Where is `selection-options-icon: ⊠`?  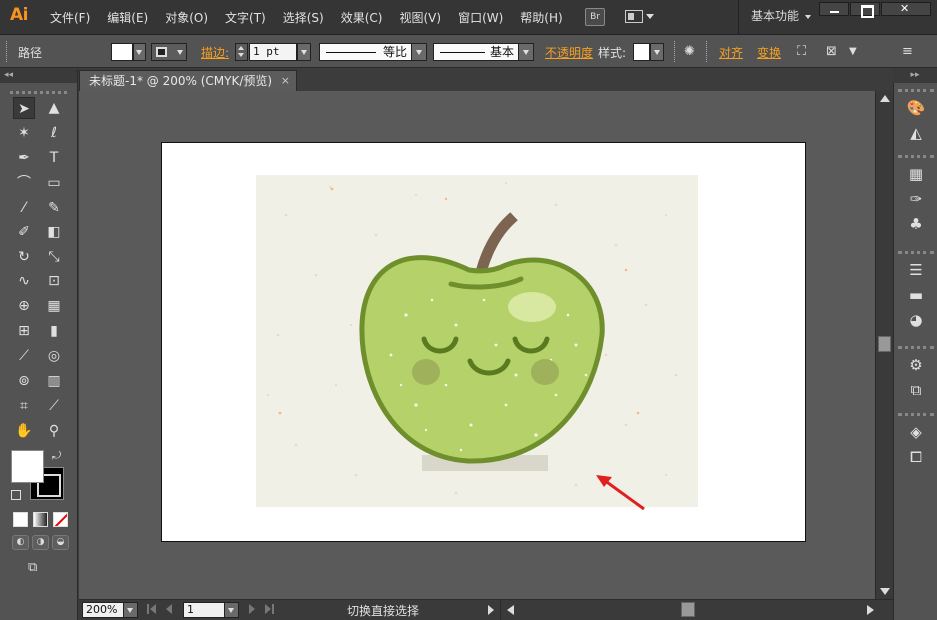 selection-options-icon: ⊠ is located at coordinates (831, 51).